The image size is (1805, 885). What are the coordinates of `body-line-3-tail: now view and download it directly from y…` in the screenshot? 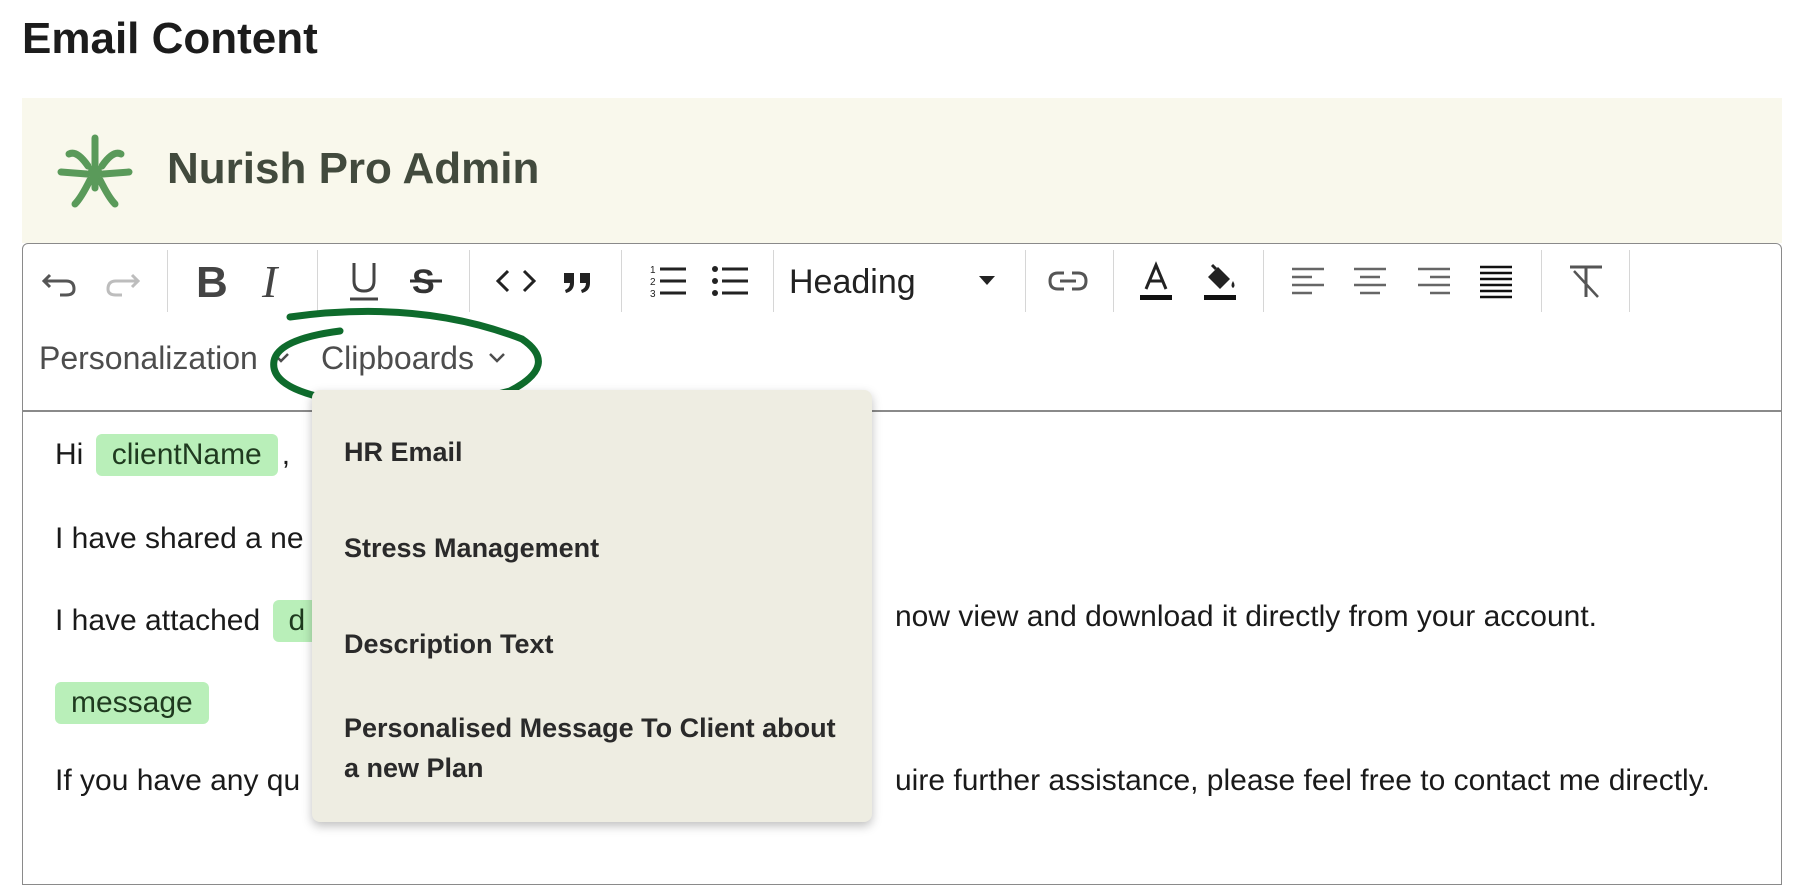 It's located at (1246, 617).